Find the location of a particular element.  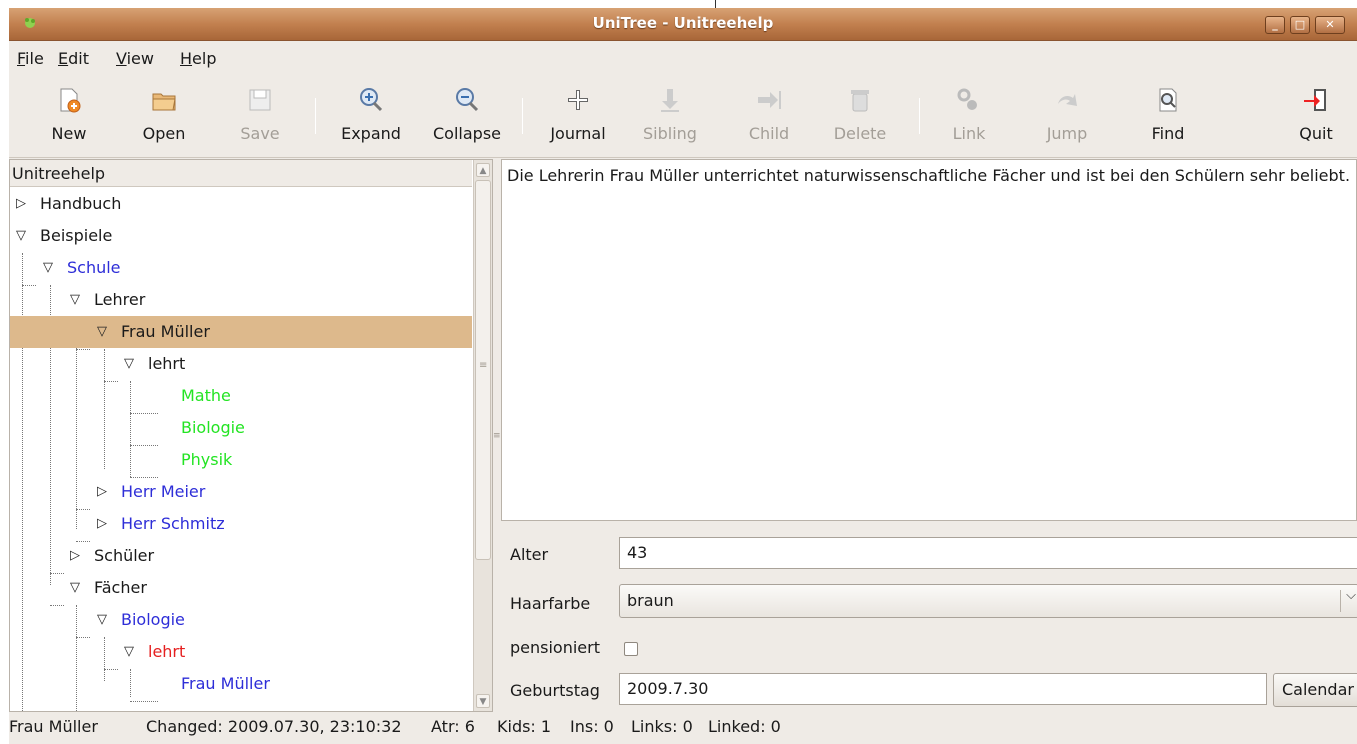

menu-edit: Edit is located at coordinates (73, 58).